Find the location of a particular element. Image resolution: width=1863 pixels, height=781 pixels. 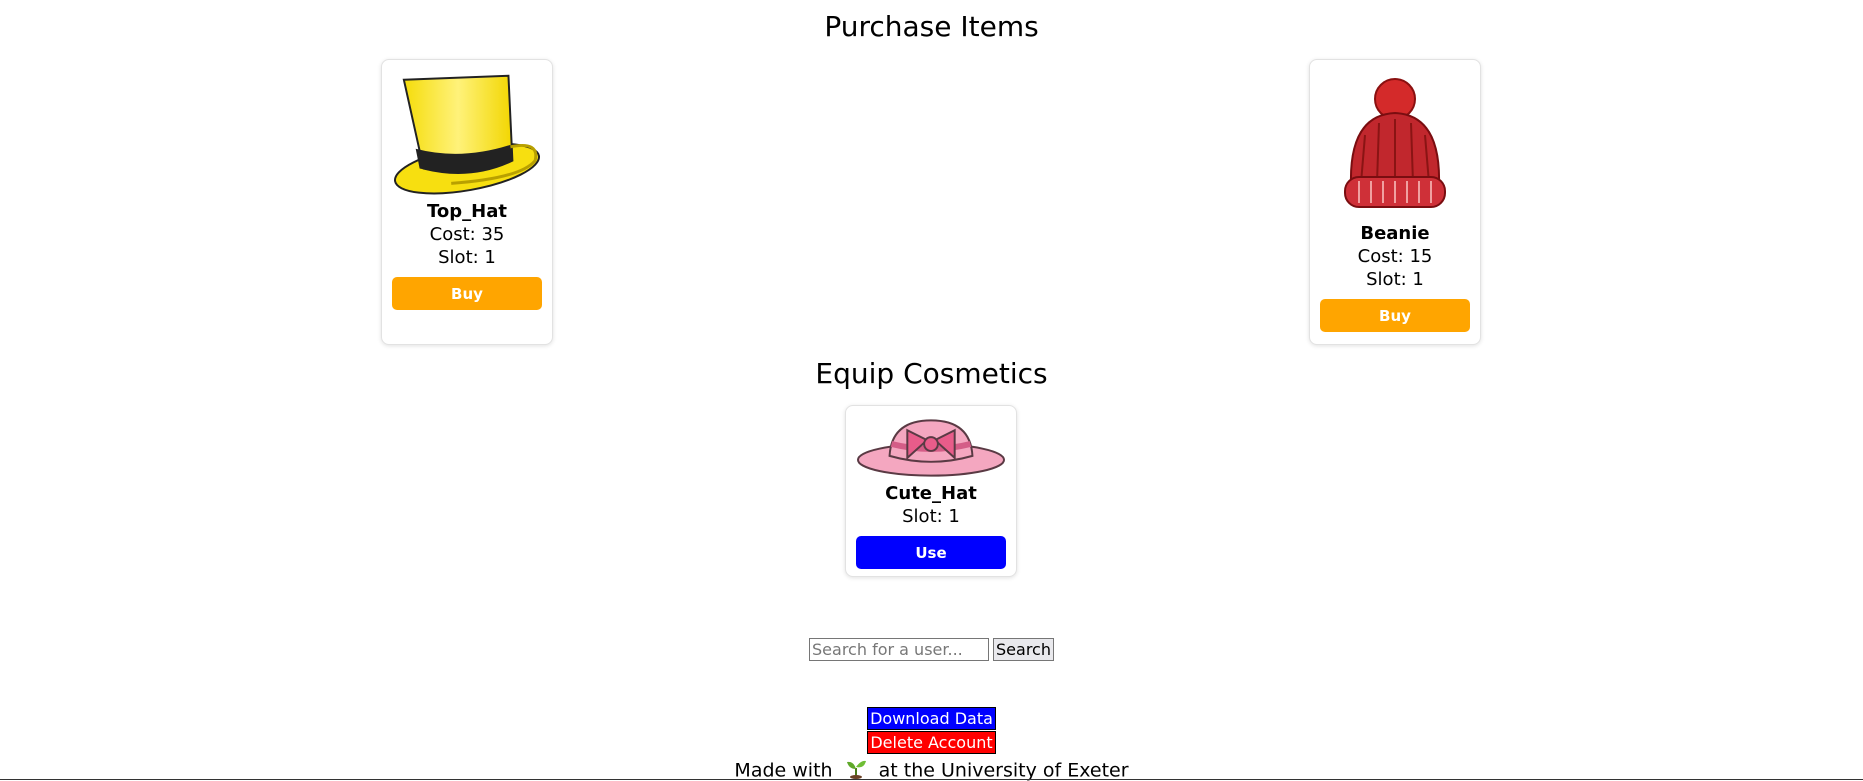

download-data-button: Download Data is located at coordinates (931, 718).